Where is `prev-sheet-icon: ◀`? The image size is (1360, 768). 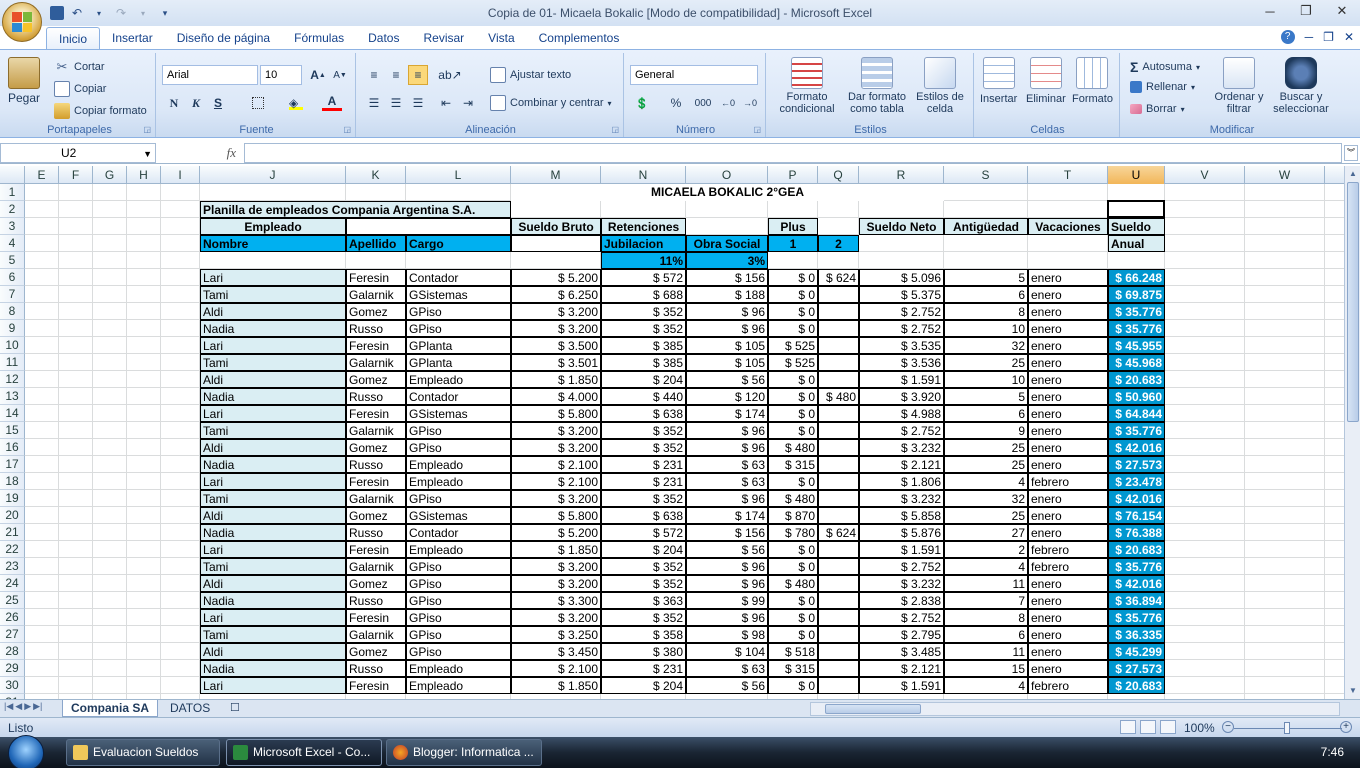 prev-sheet-icon: ◀ is located at coordinates (18, 706).